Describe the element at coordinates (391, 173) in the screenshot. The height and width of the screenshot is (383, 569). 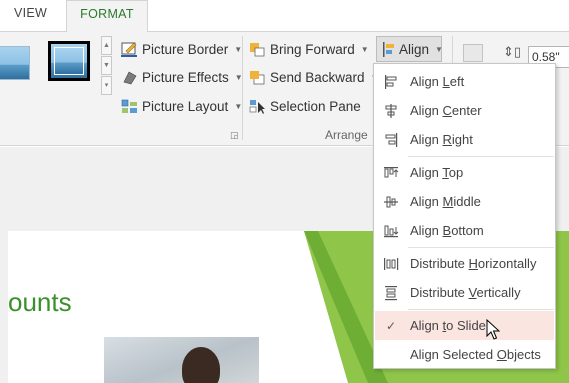
I see `align-top-icon` at that location.